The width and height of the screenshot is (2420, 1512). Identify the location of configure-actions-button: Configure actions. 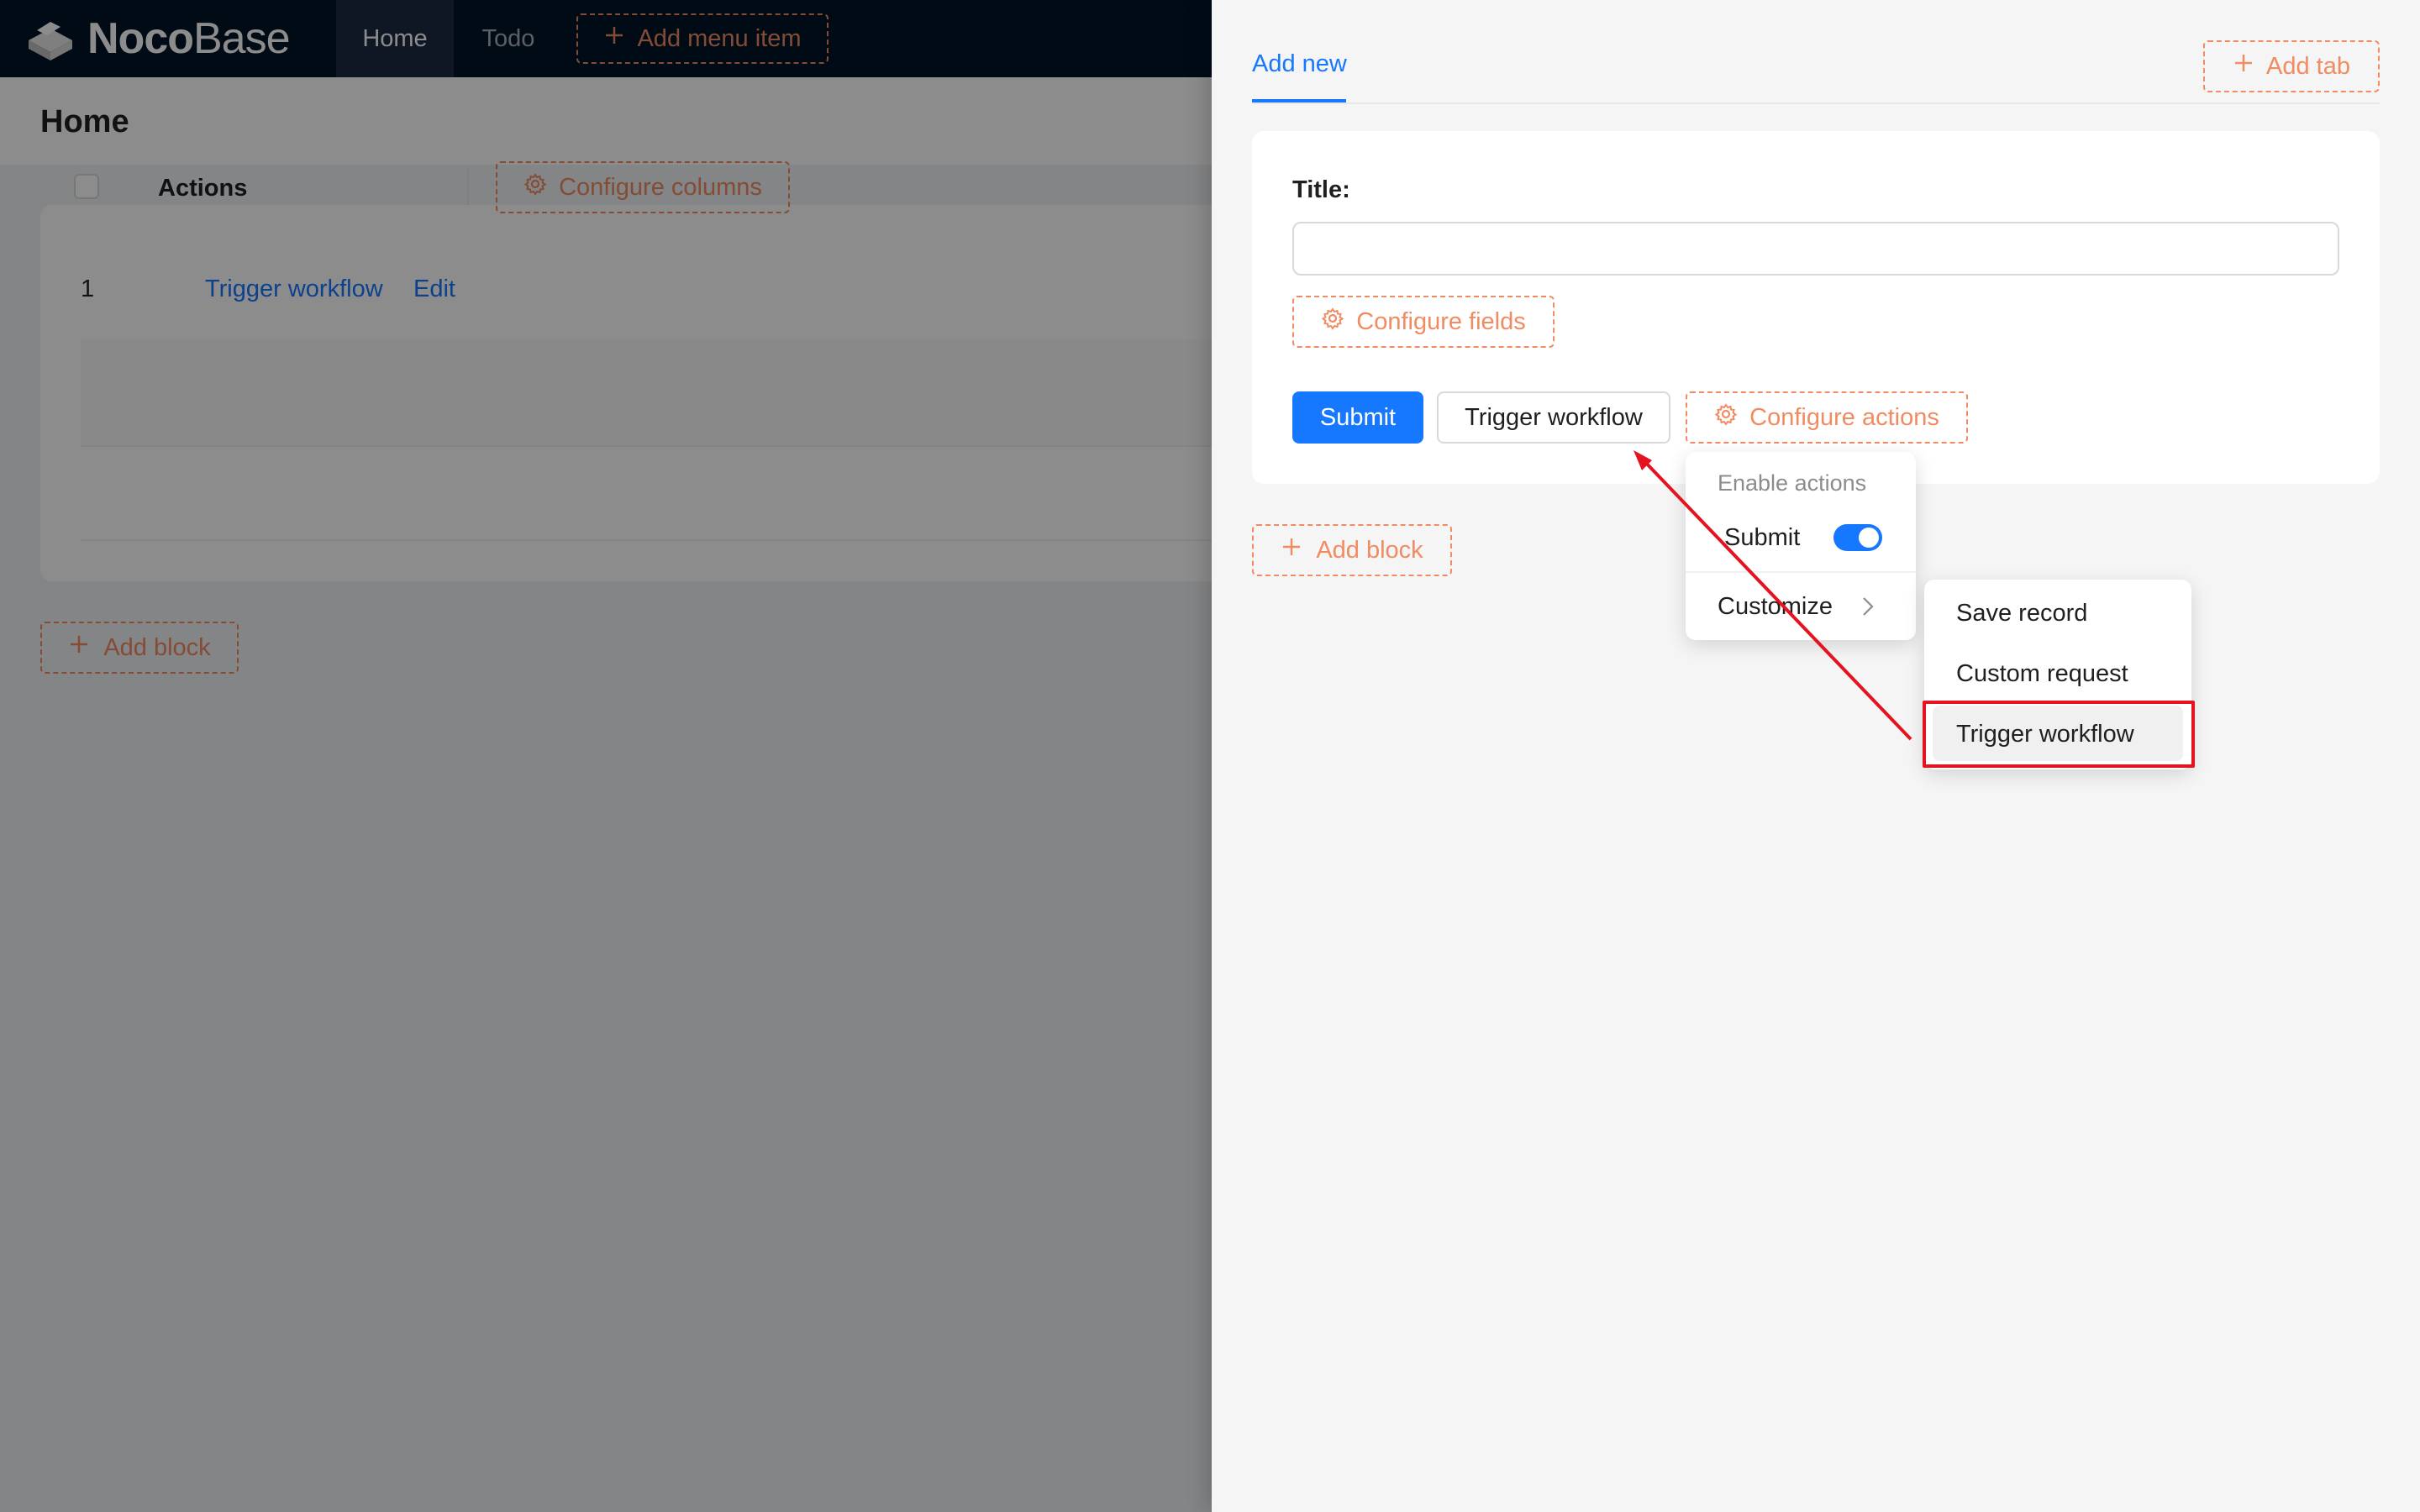
(1827, 417).